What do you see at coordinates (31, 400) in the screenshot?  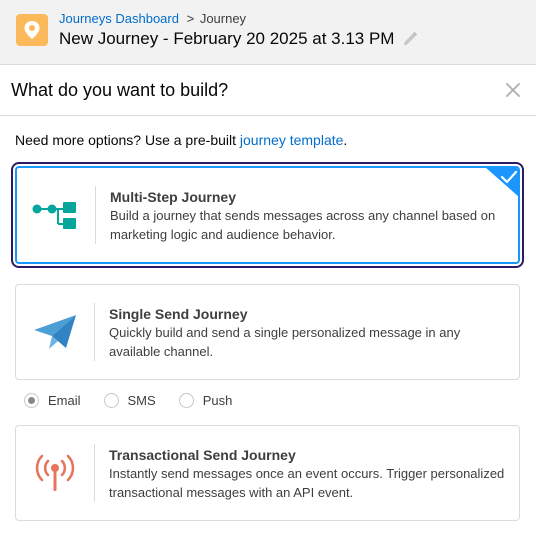 I see `radio-email-button` at bounding box center [31, 400].